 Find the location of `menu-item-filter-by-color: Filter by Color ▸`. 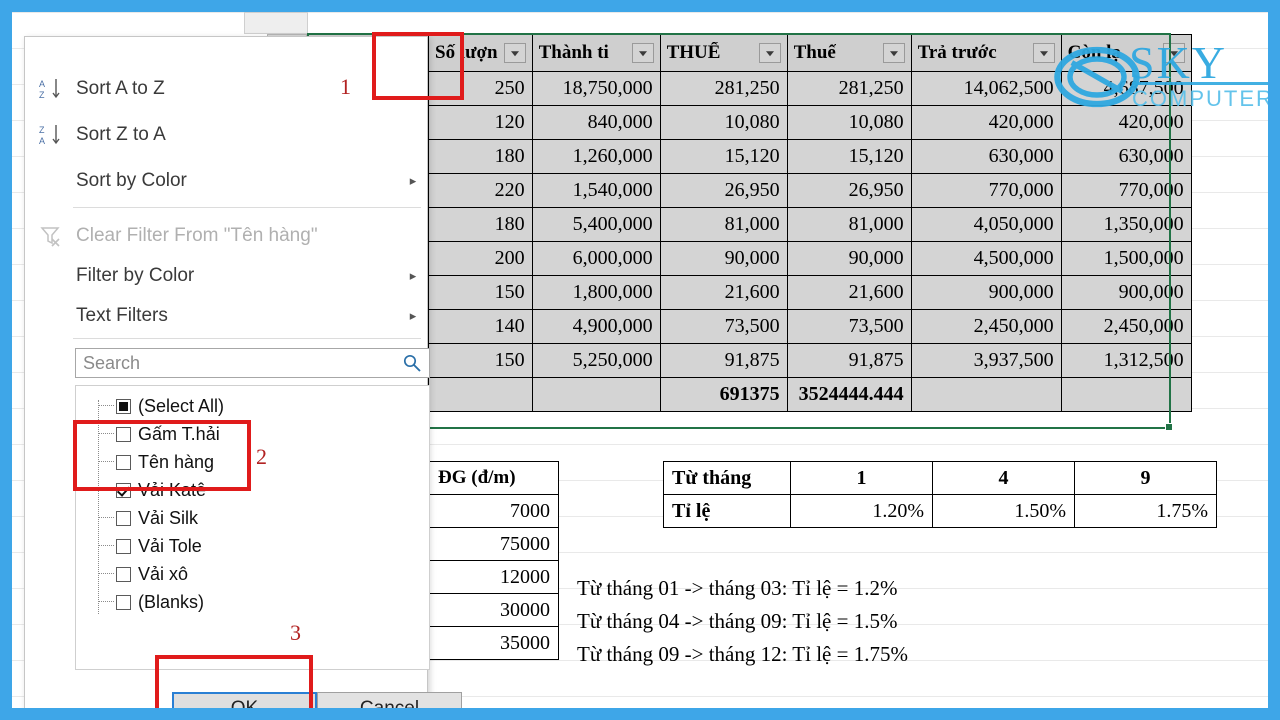

menu-item-filter-by-color: Filter by Color ▸ is located at coordinates (226, 276).